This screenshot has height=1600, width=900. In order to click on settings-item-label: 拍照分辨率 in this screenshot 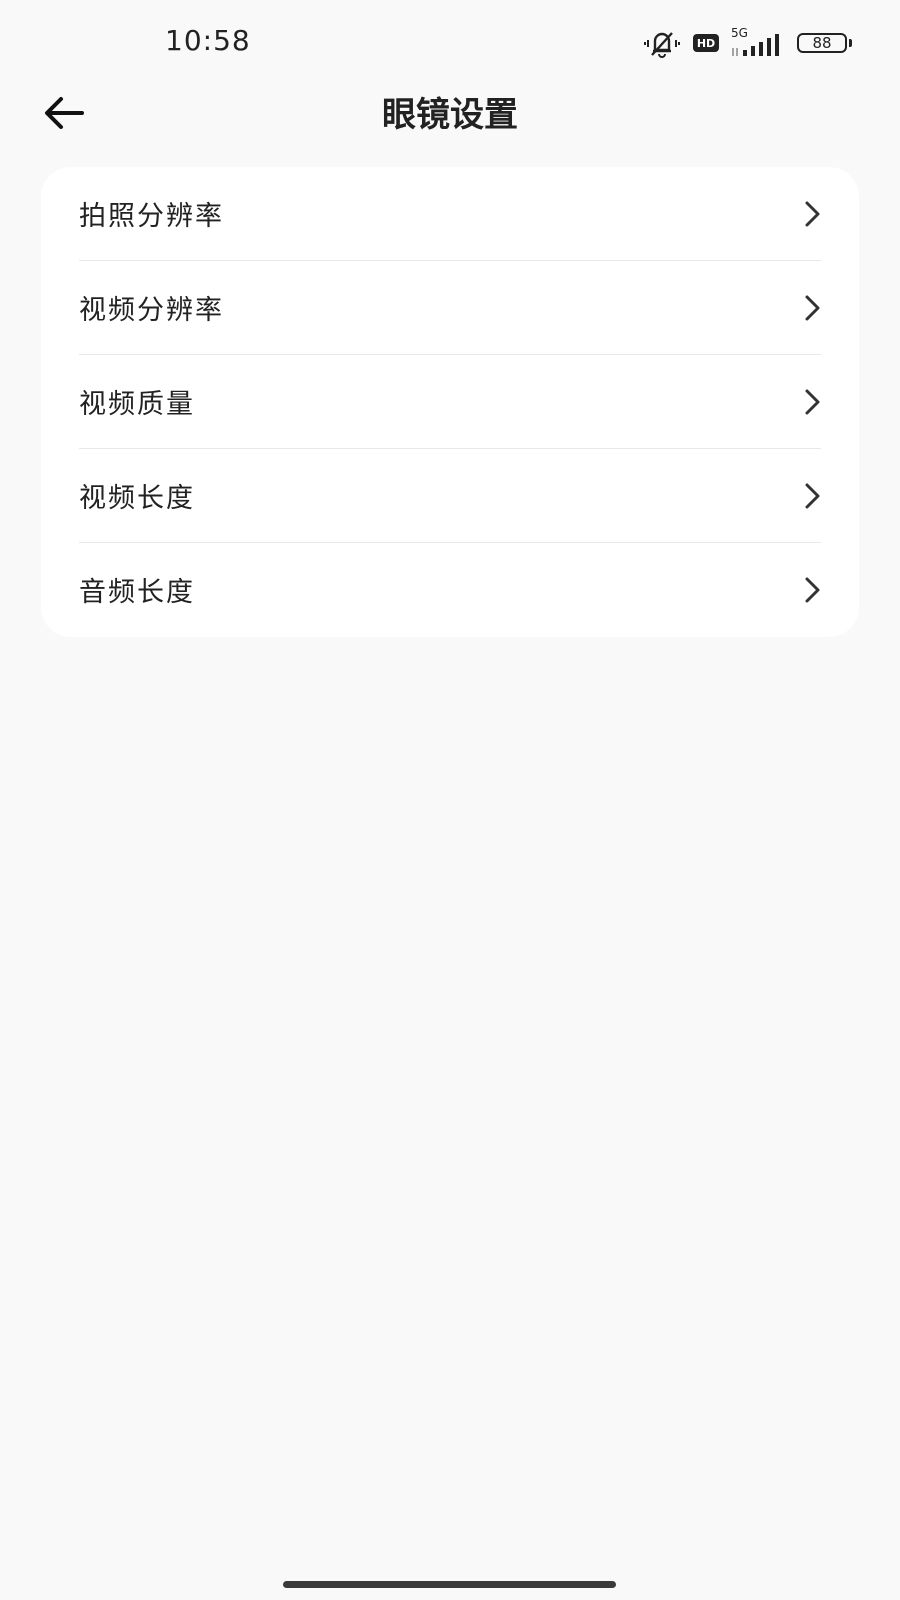, I will do `click(151, 216)`.